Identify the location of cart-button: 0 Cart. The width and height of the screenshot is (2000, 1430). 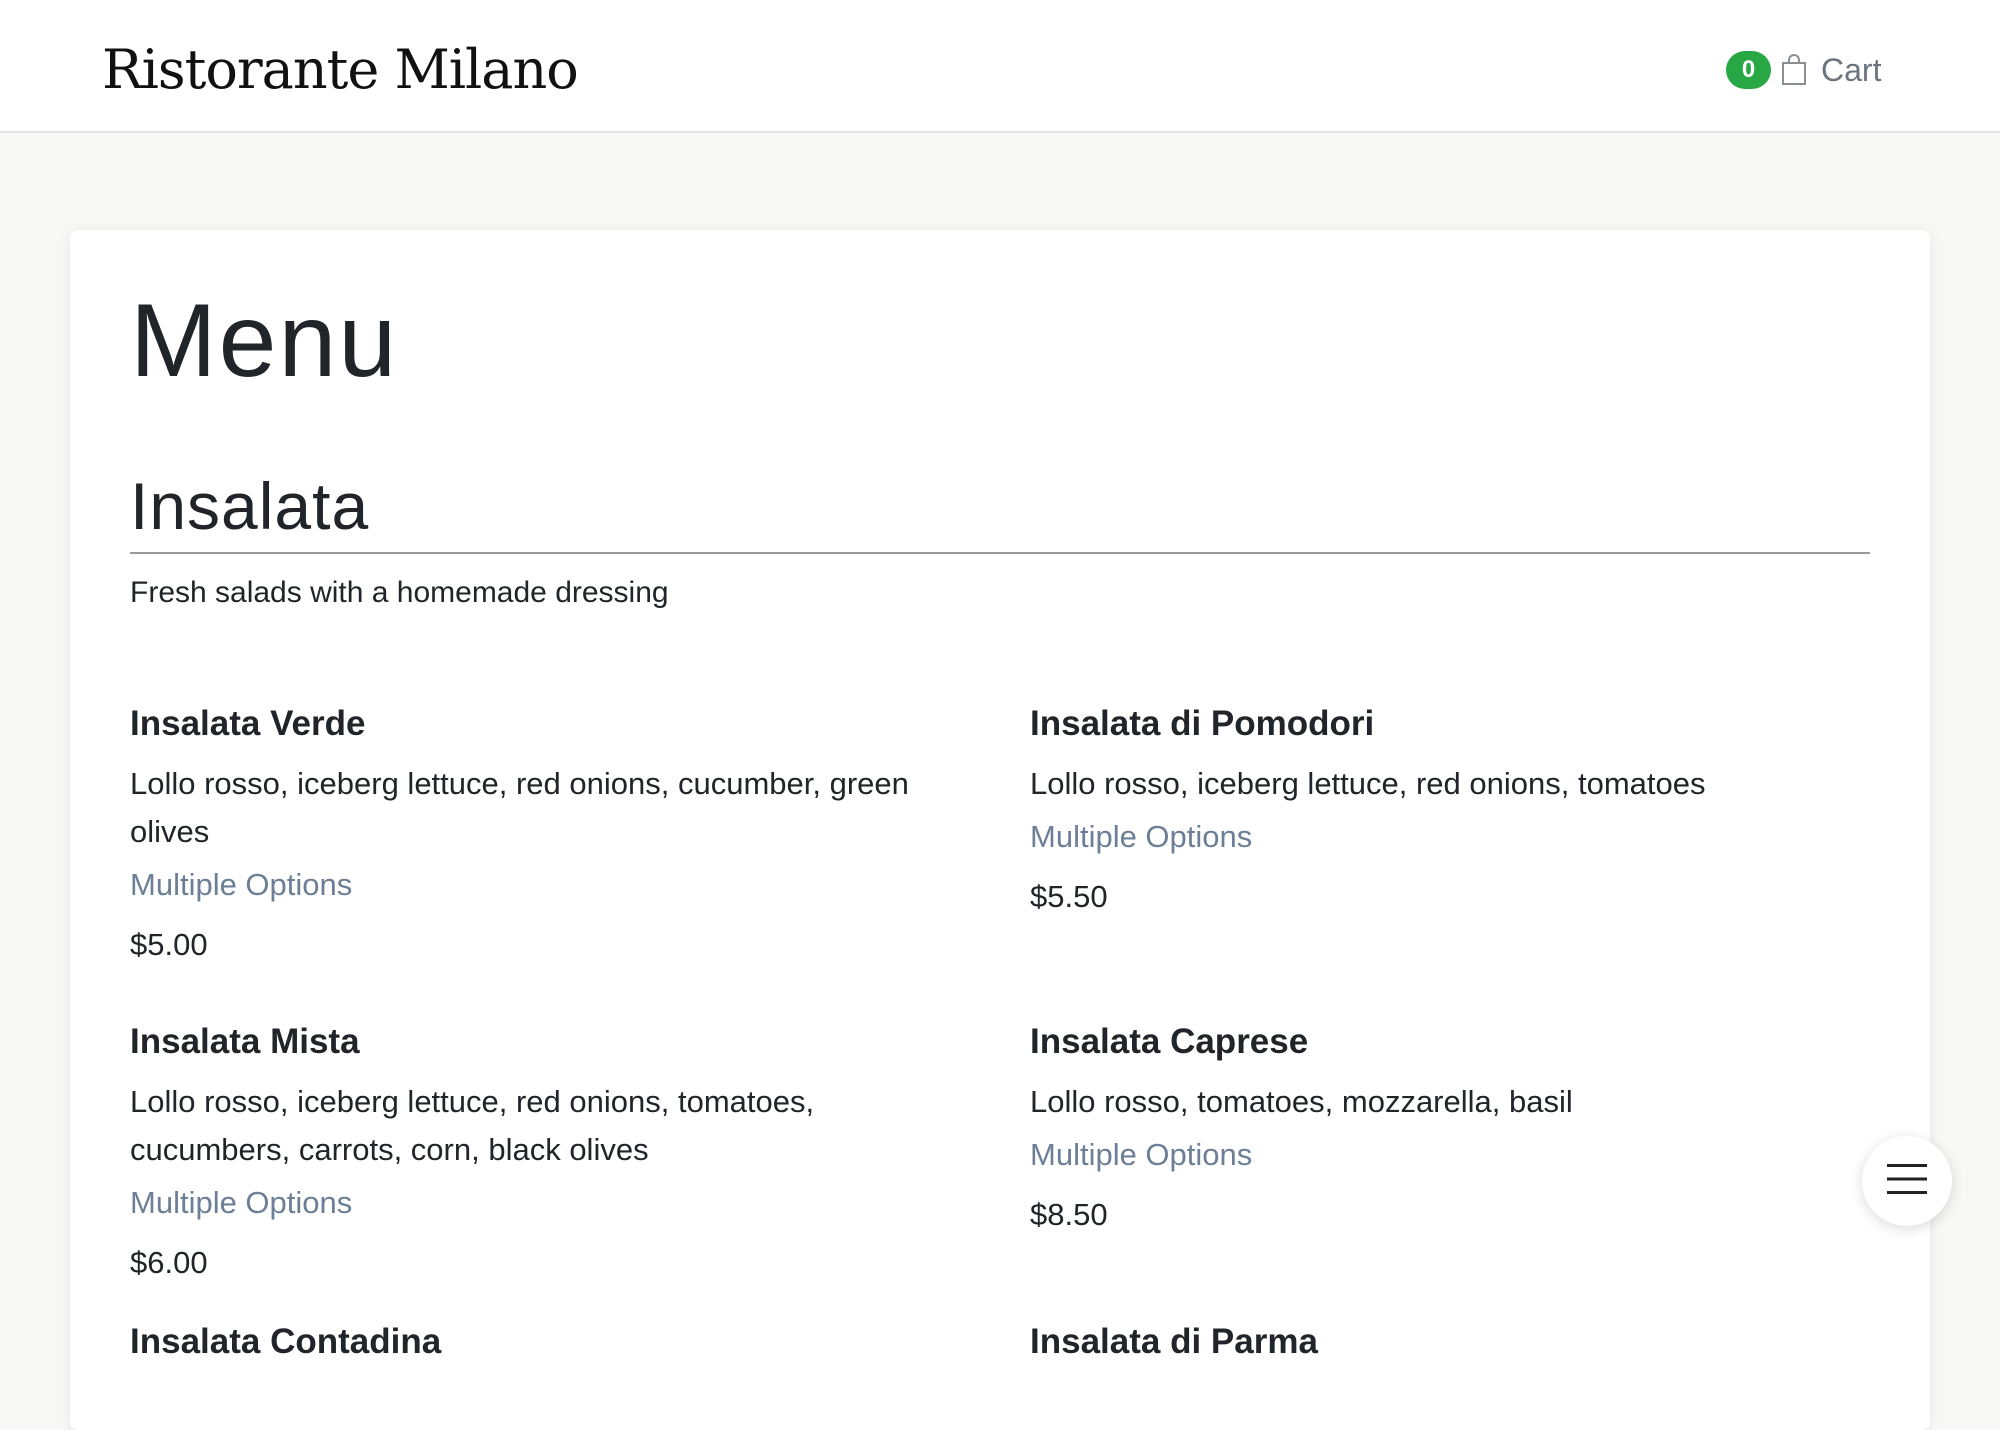
(1803, 70).